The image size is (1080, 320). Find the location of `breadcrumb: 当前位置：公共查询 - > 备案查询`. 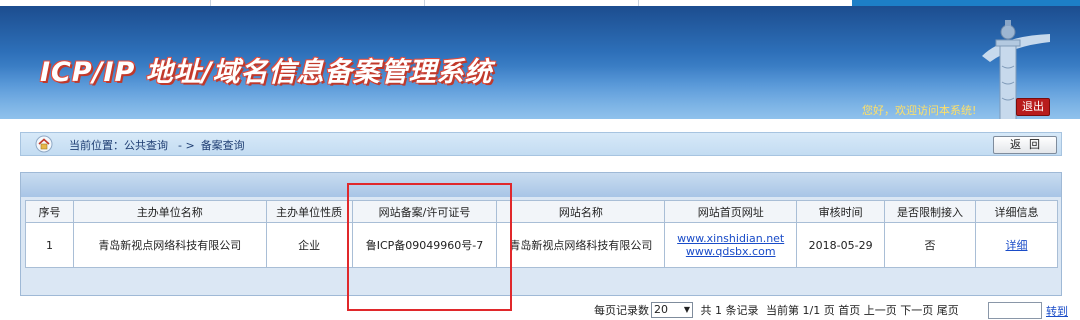

breadcrumb: 当前位置：公共查询 - > 备案查询 is located at coordinates (157, 145).